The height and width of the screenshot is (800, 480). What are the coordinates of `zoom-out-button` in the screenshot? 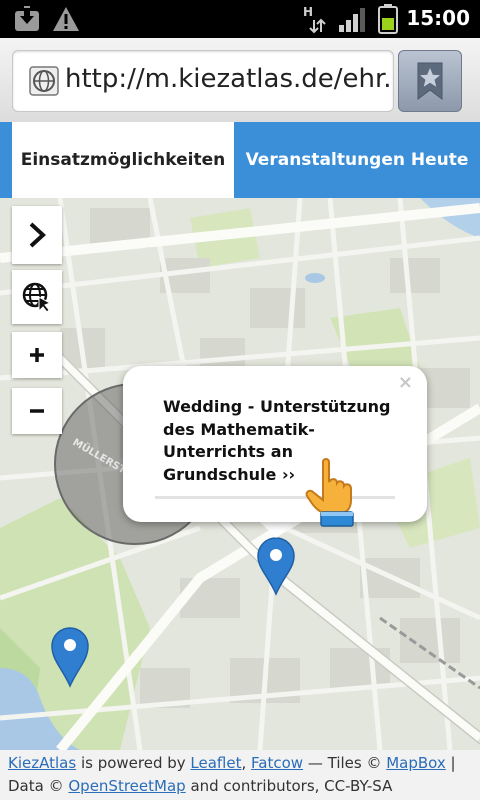 It's located at (37, 411).